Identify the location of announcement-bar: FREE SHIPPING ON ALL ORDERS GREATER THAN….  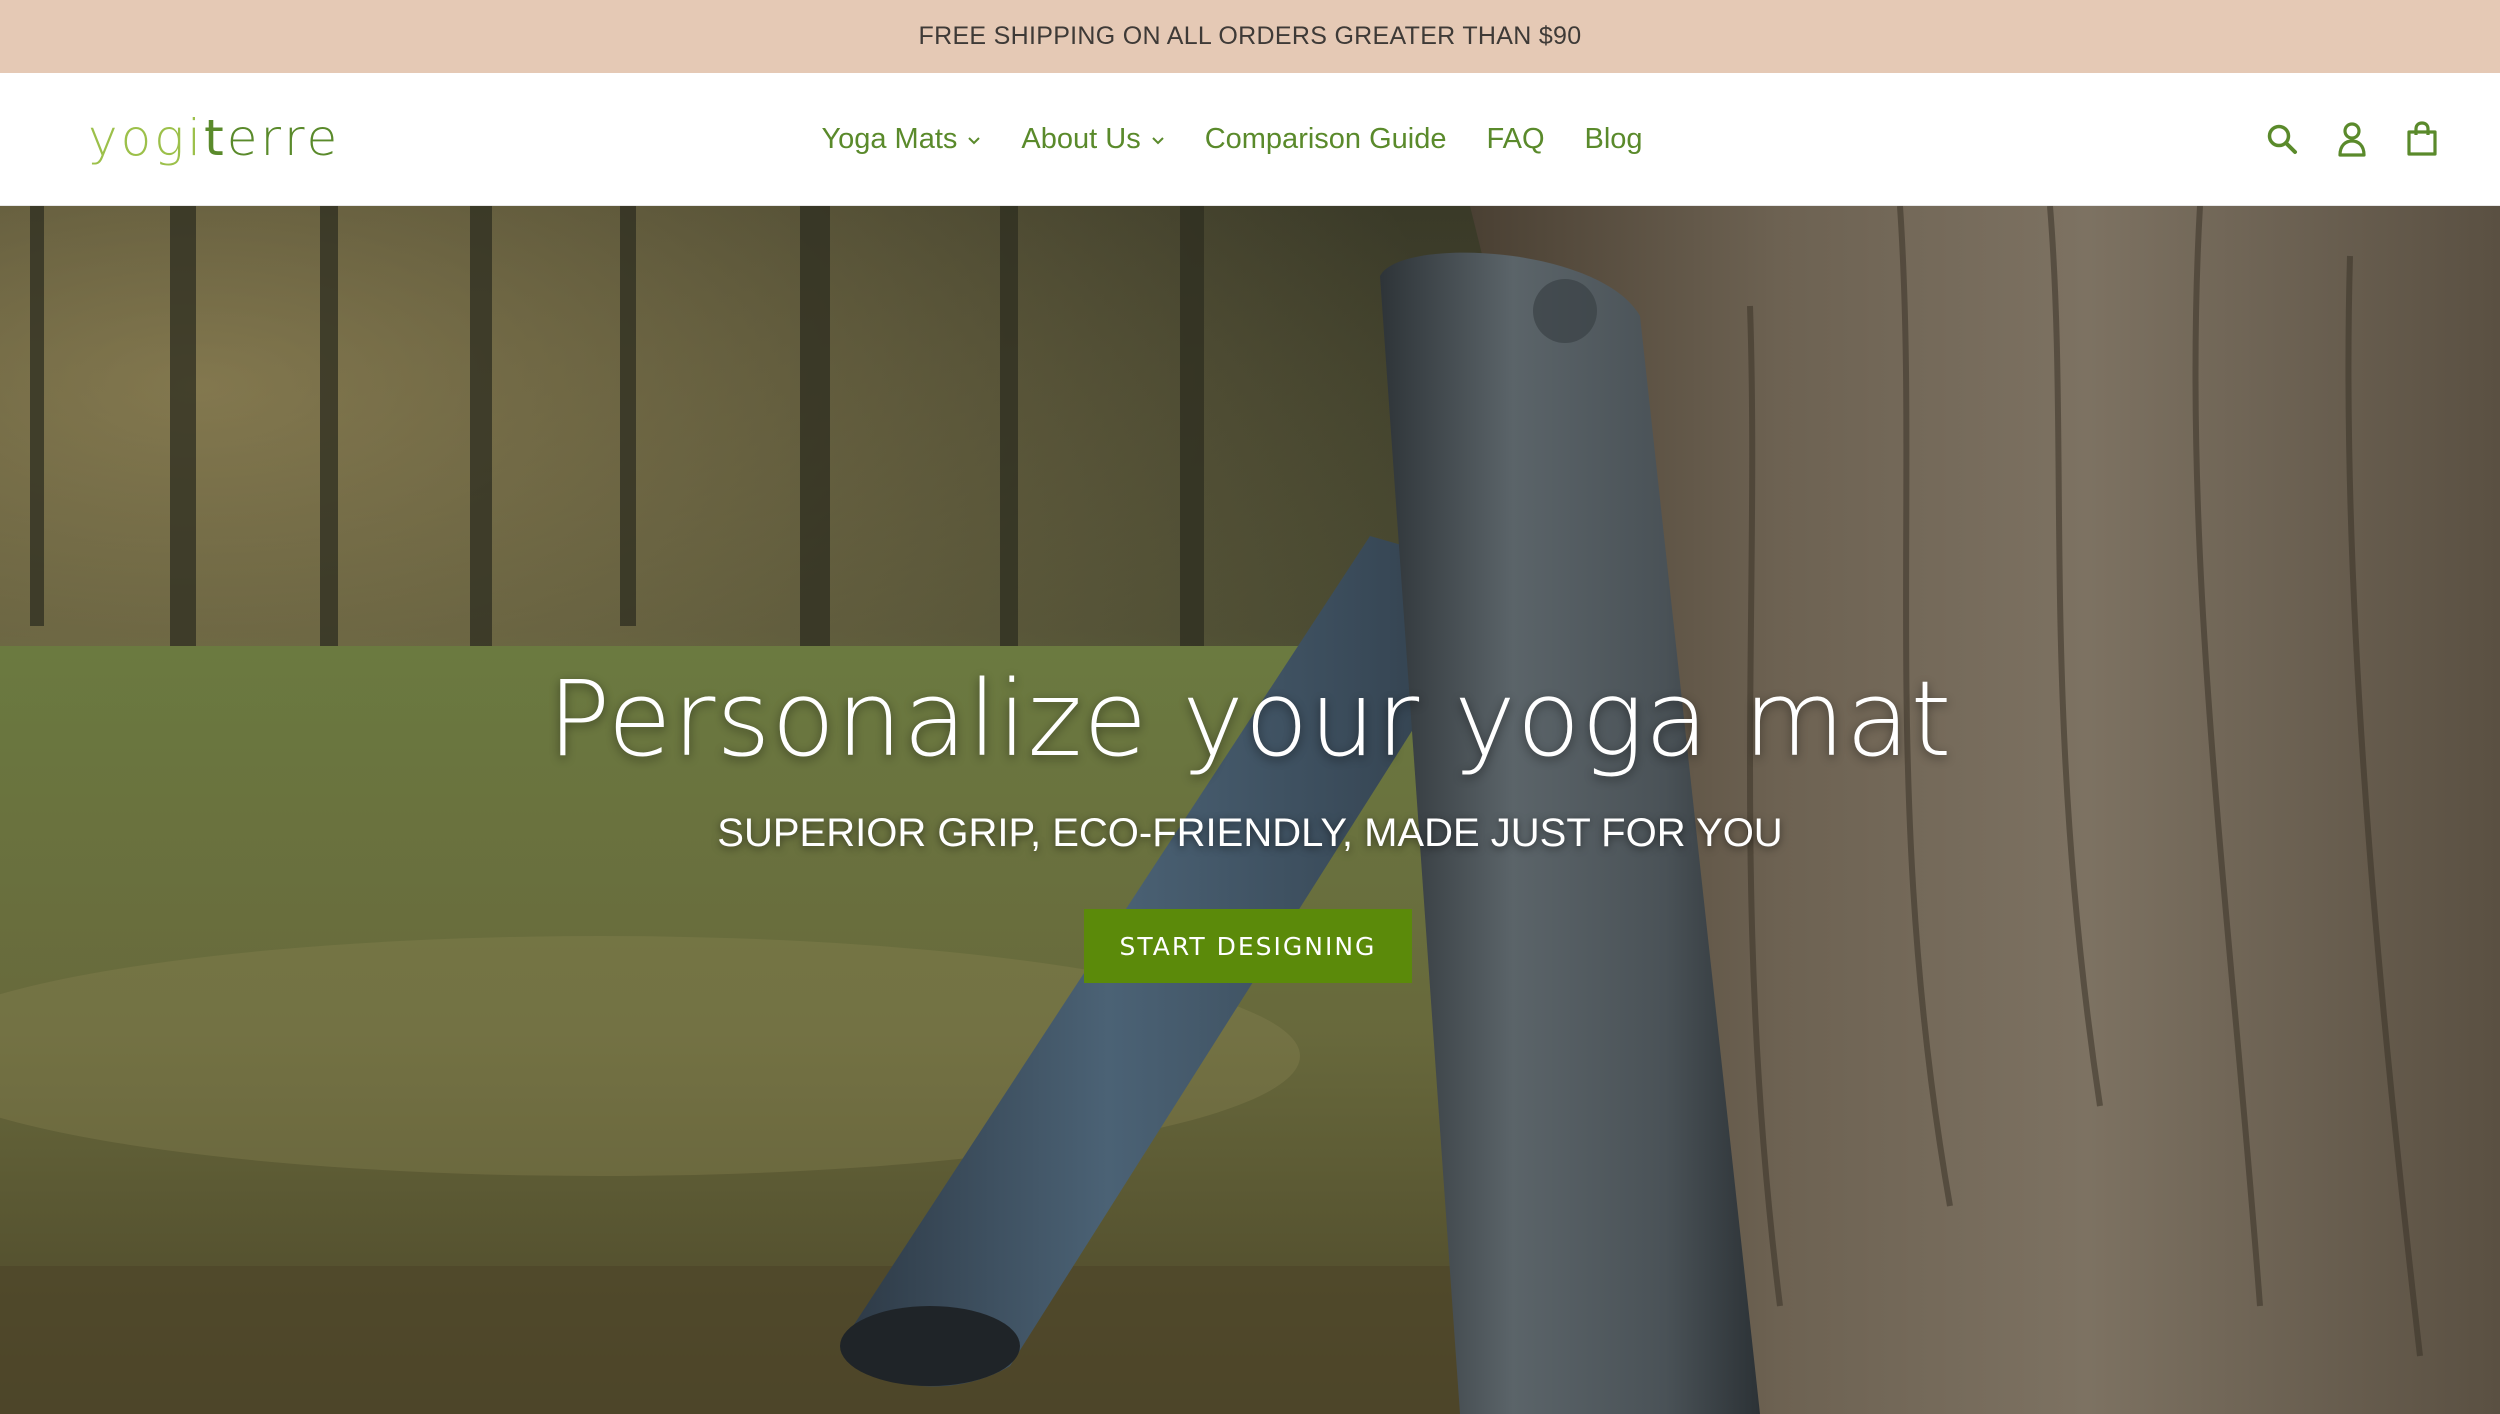
(1250, 36).